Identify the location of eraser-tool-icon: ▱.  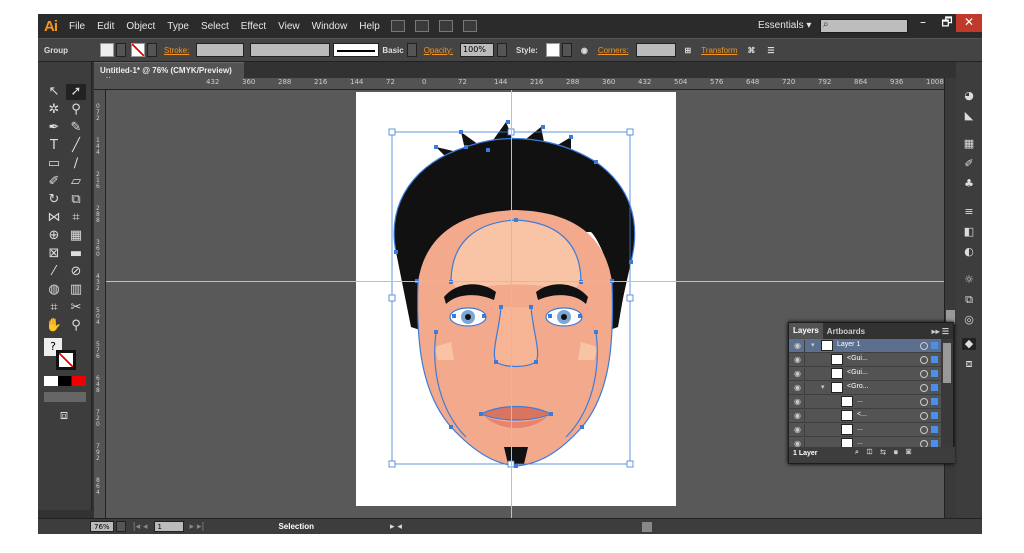
(76, 182).